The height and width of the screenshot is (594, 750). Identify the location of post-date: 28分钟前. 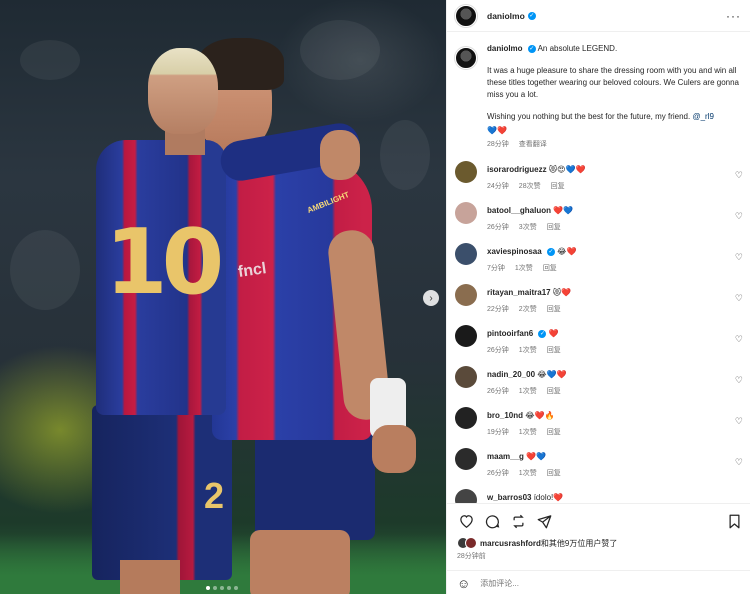
(471, 556).